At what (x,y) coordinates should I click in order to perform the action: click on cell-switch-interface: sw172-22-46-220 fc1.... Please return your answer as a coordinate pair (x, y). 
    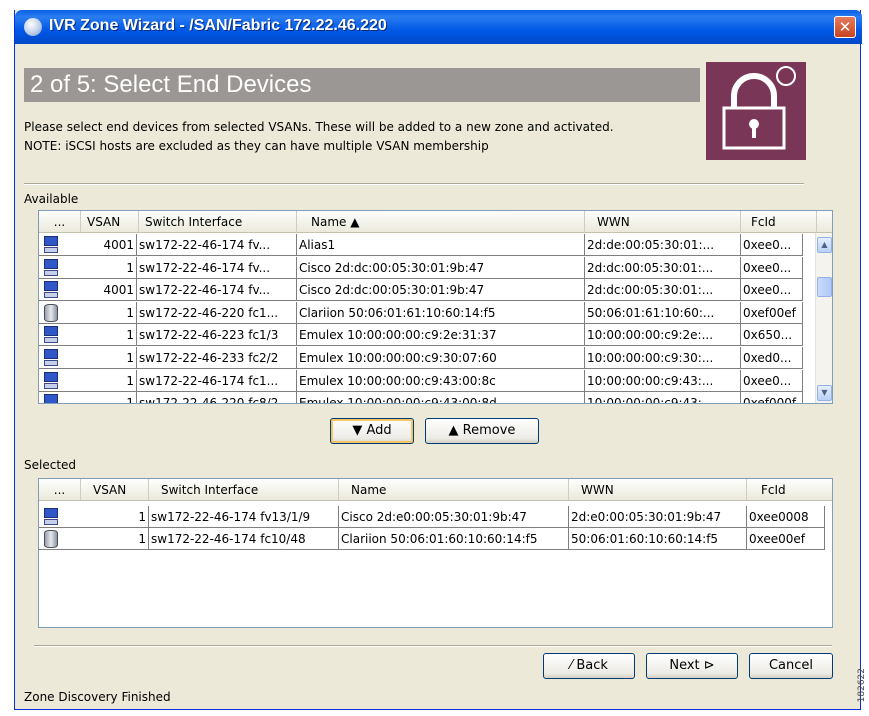
    Looking at the image, I should click on (217, 312).